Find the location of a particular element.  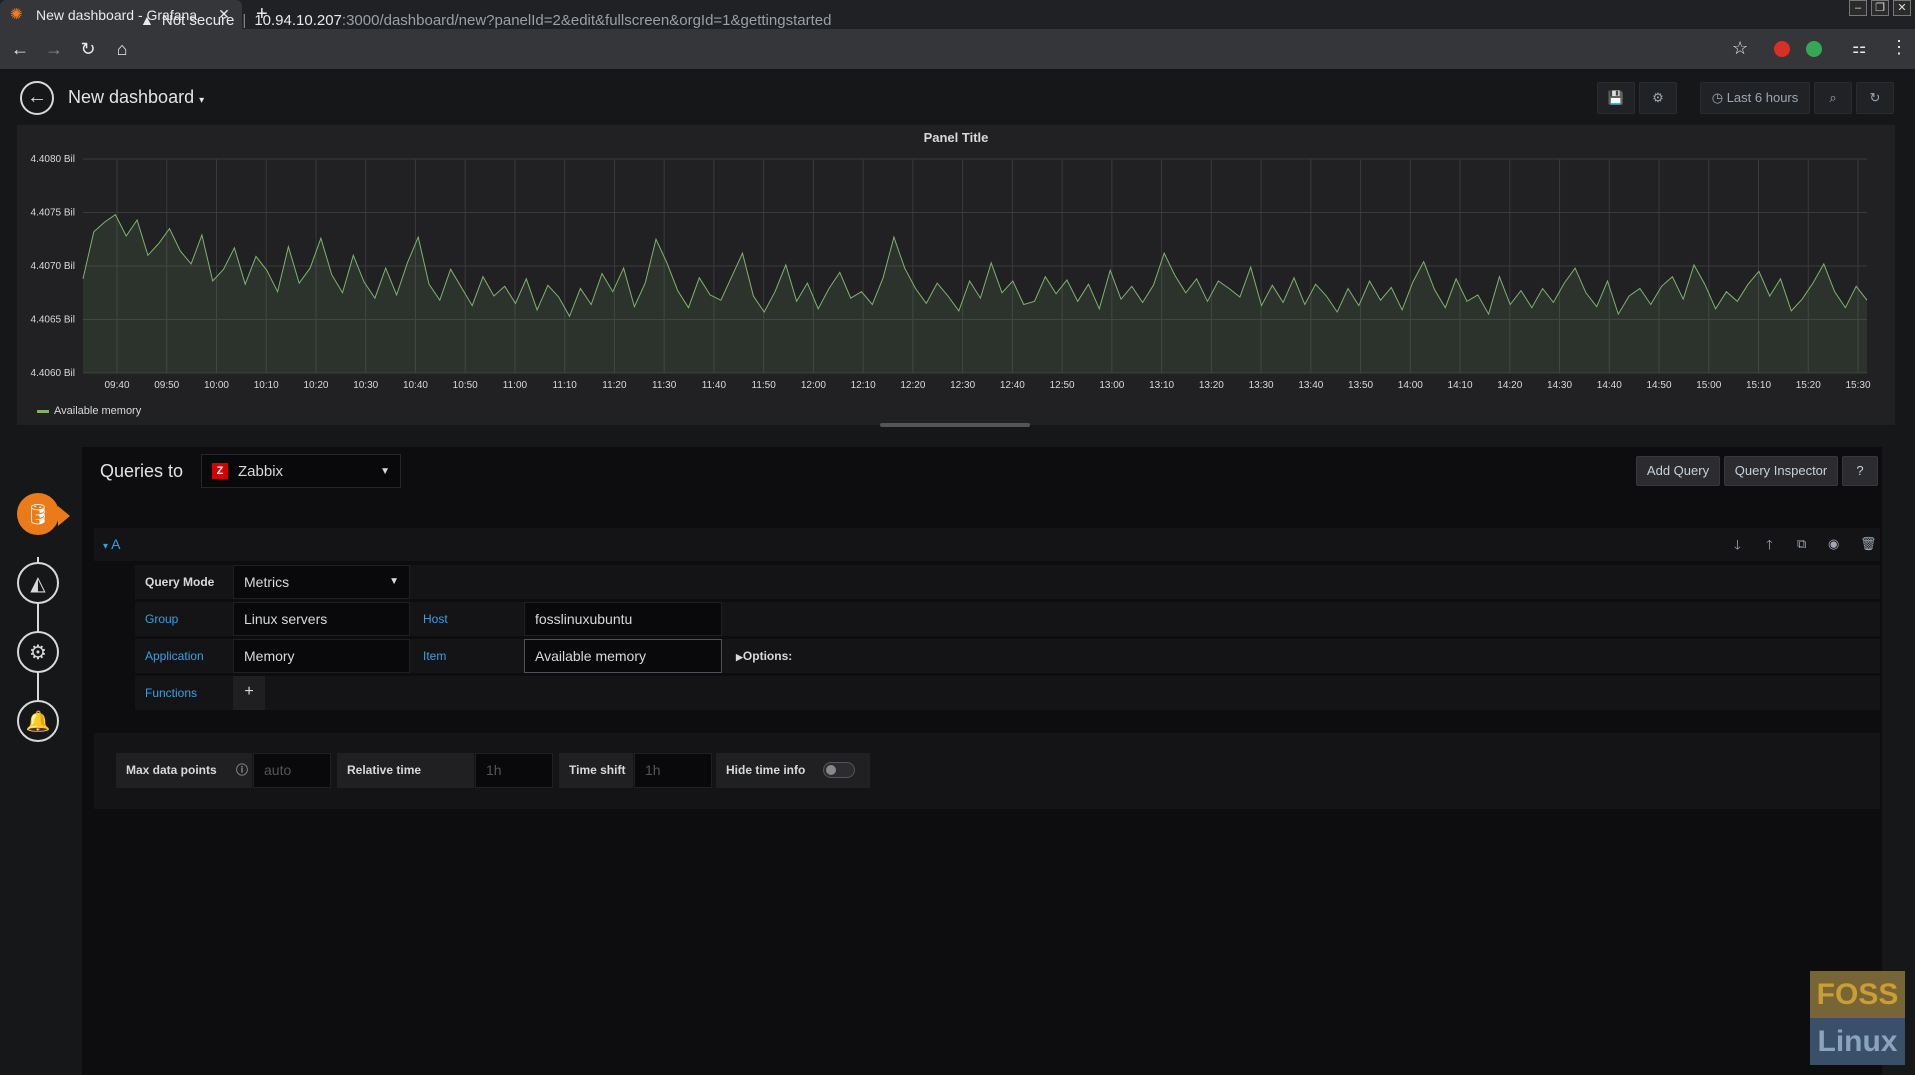

hide-time-info-toggle is located at coordinates (839, 770).